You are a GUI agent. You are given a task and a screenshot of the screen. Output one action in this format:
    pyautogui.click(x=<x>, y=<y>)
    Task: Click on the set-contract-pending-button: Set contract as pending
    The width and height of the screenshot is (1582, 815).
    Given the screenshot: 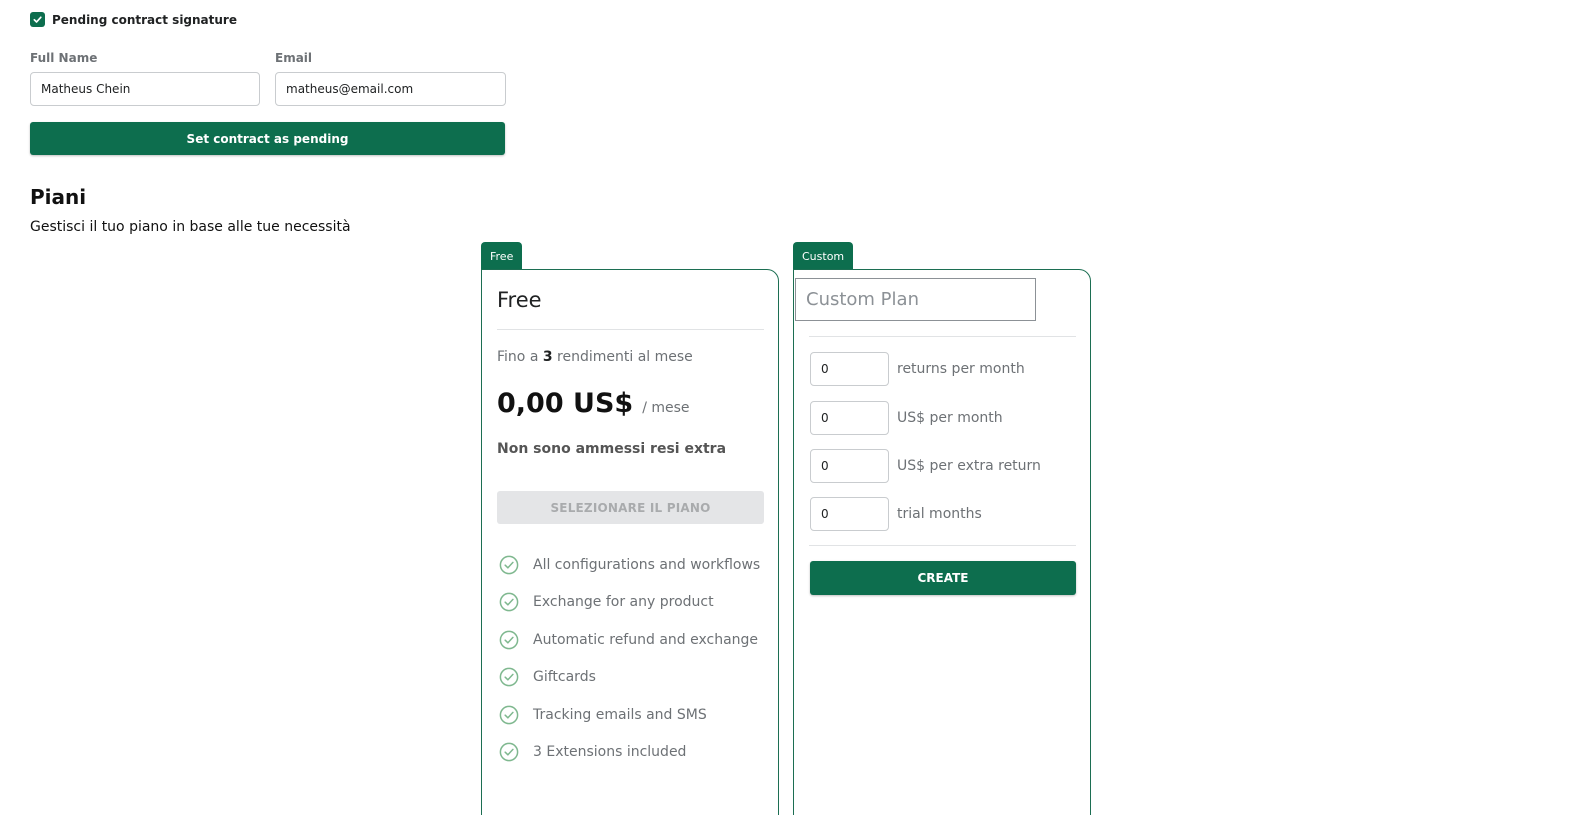 What is the action you would take?
    pyautogui.click(x=267, y=138)
    